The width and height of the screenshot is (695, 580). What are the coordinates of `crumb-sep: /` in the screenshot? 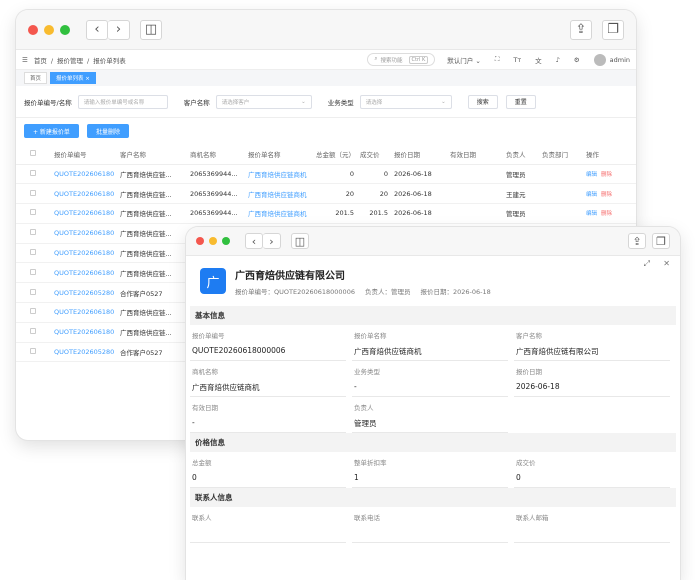 It's located at (88, 60).